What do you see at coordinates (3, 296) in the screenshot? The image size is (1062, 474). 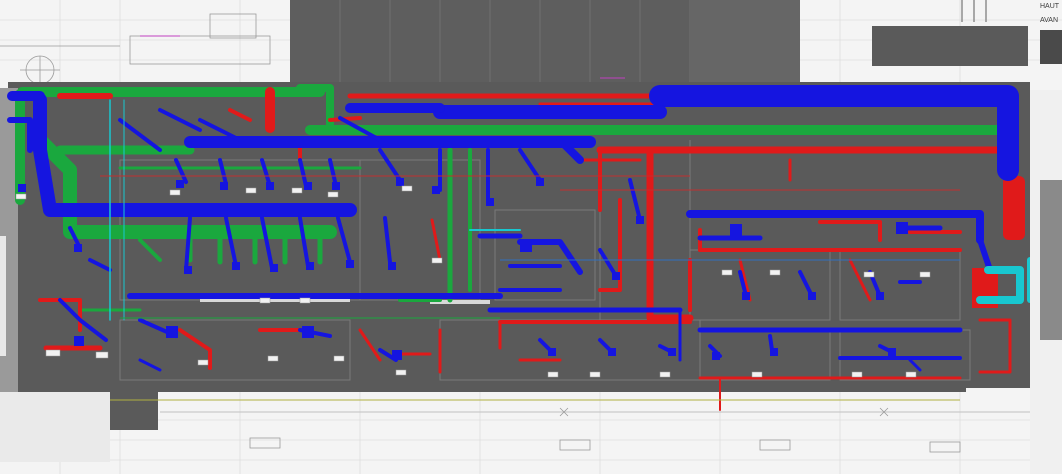 I see `left-door` at bounding box center [3, 296].